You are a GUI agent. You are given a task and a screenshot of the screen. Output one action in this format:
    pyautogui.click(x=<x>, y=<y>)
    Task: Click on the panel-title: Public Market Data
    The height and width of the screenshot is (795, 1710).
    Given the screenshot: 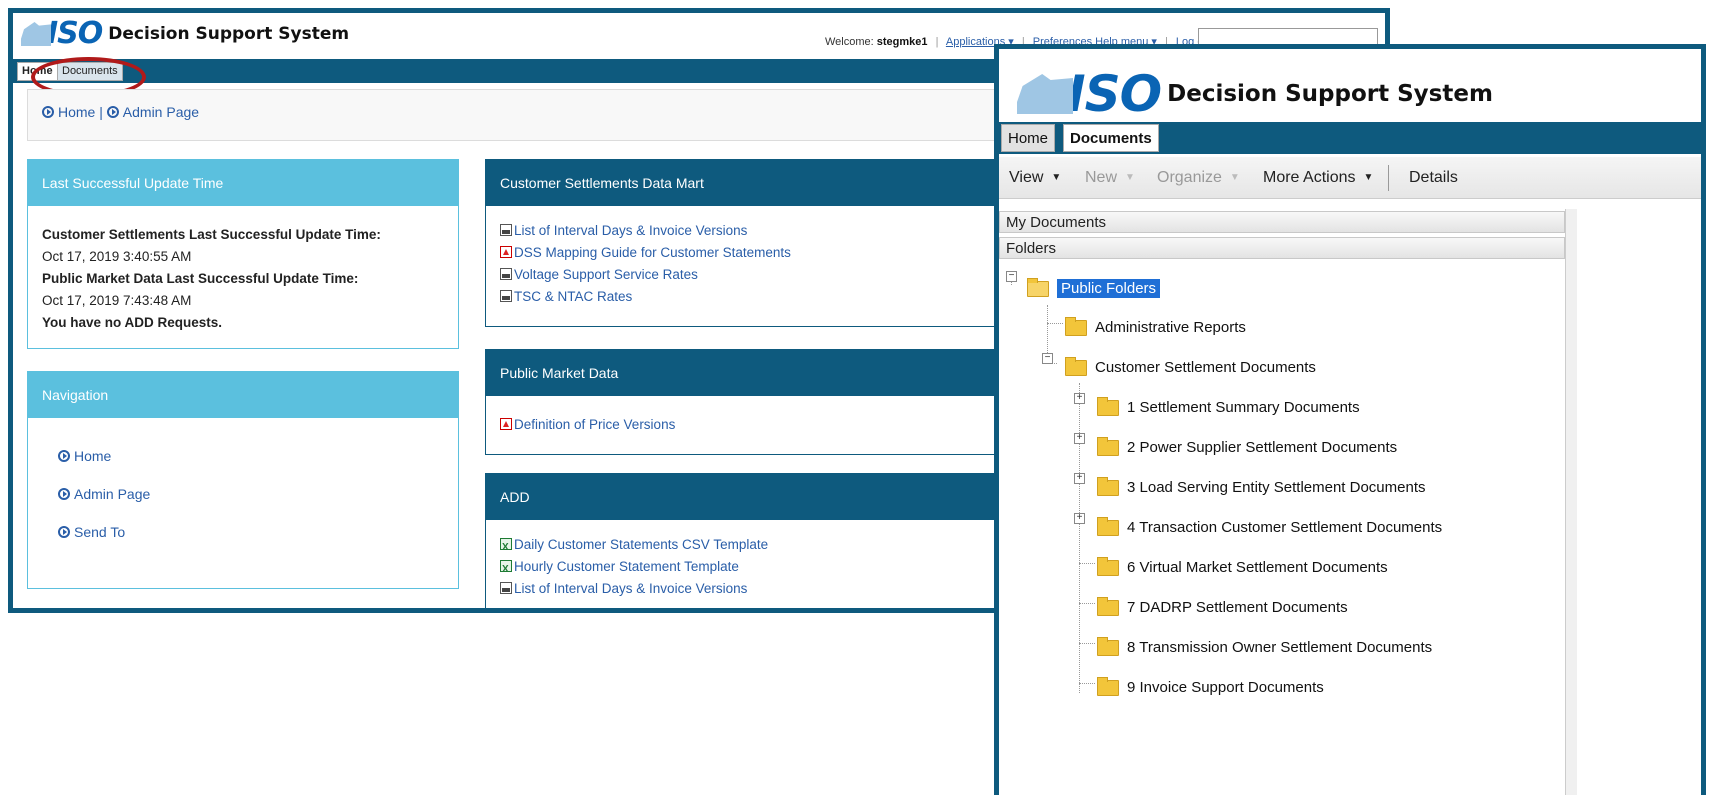 What is the action you would take?
    pyautogui.click(x=745, y=373)
    